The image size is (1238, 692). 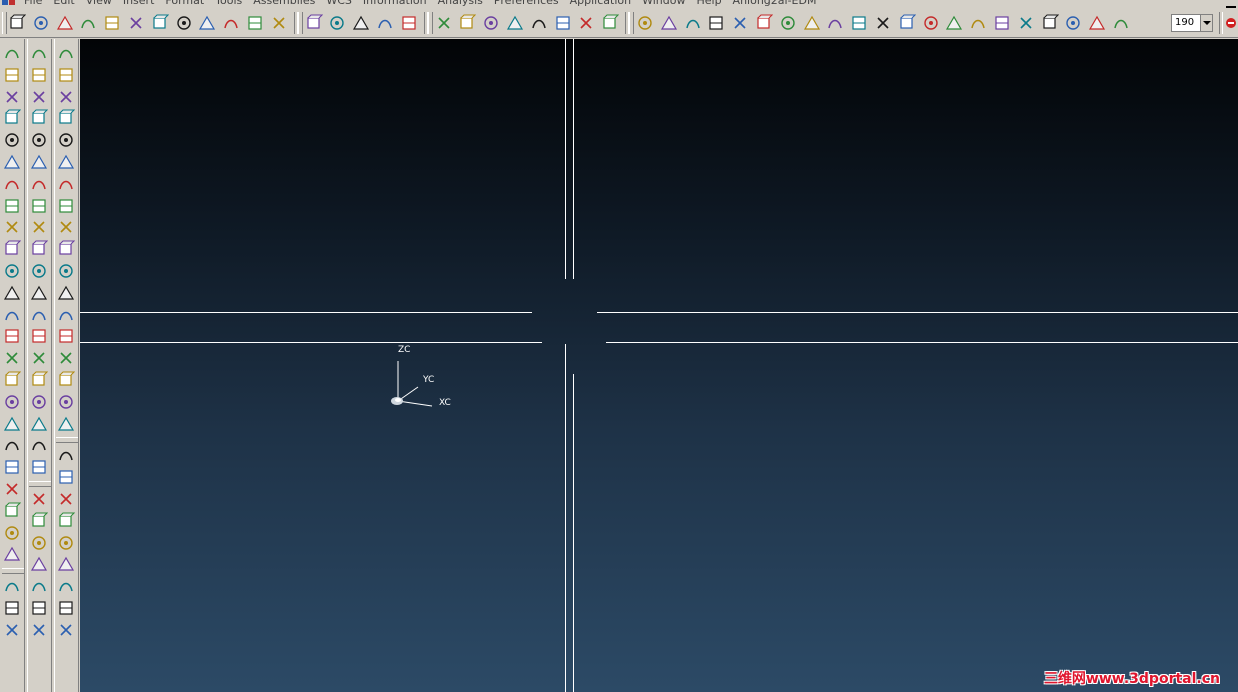 What do you see at coordinates (39, 358) in the screenshot?
I see `promote-icon` at bounding box center [39, 358].